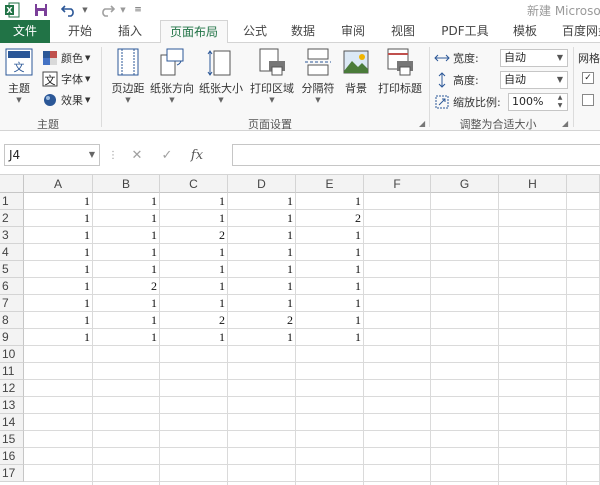 The width and height of the screenshot is (600, 485). What do you see at coordinates (221, 75) in the screenshot?
I see `size-button: 纸张大小 ▼` at bounding box center [221, 75].